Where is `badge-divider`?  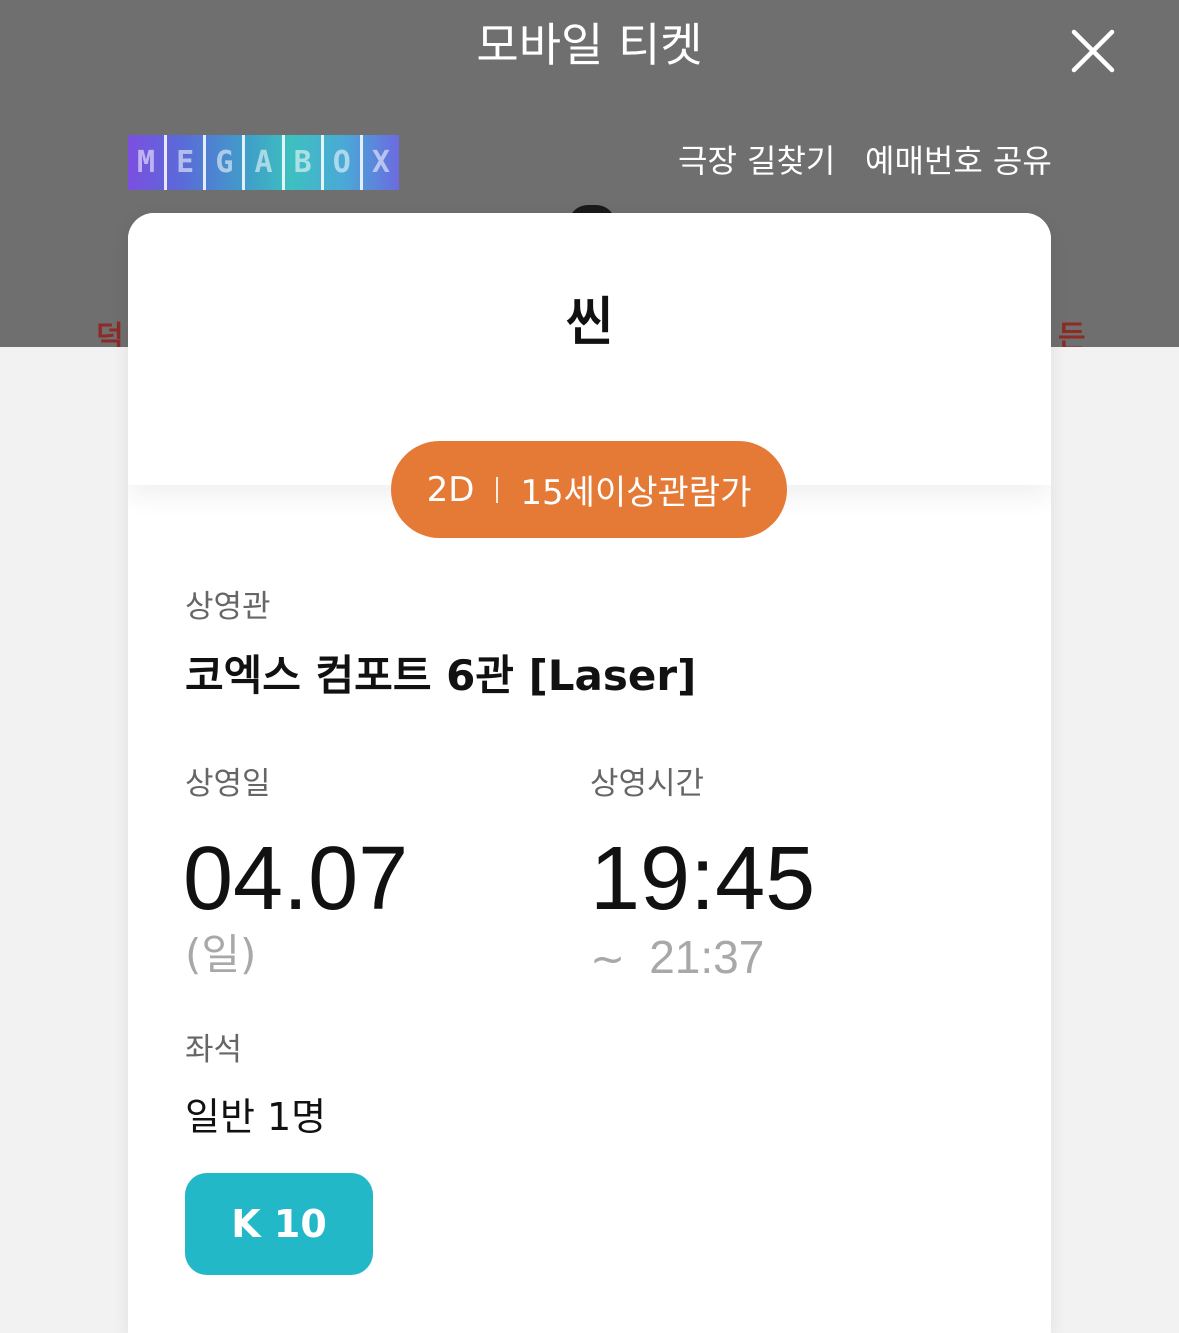
badge-divider is located at coordinates (497, 489).